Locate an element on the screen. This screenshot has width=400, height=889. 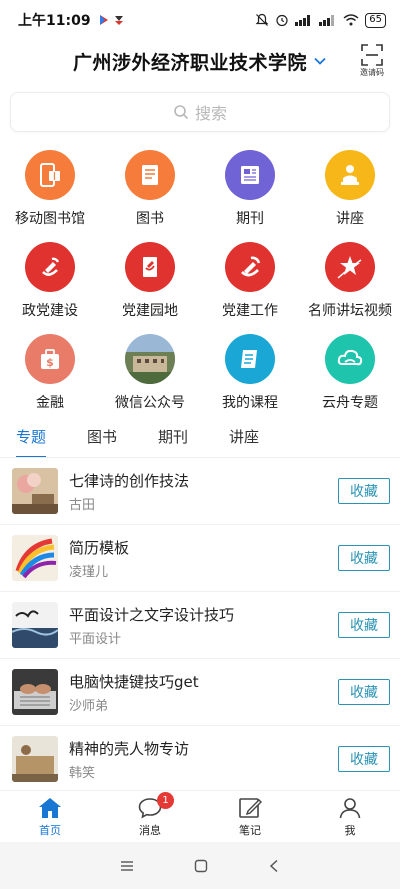
note-icon is located at coordinates (250, 807).